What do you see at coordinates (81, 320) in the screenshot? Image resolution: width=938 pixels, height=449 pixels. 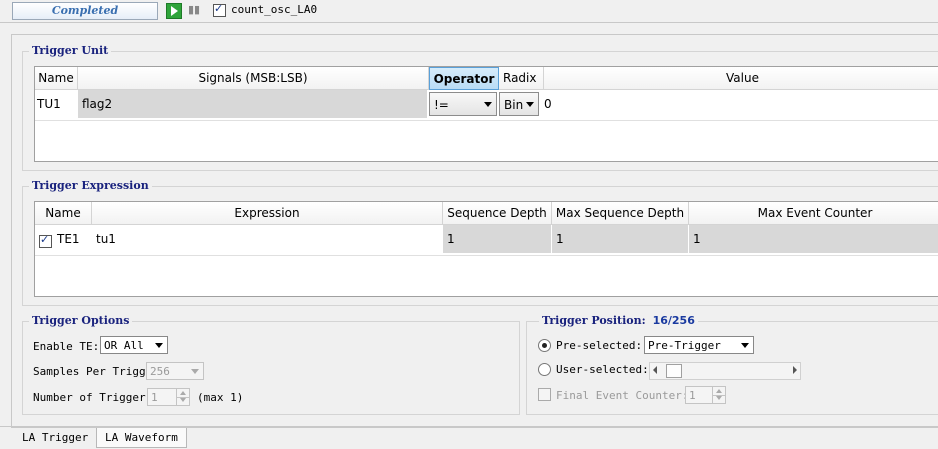 I see `trigger-options-title: Trigger Options` at bounding box center [81, 320].